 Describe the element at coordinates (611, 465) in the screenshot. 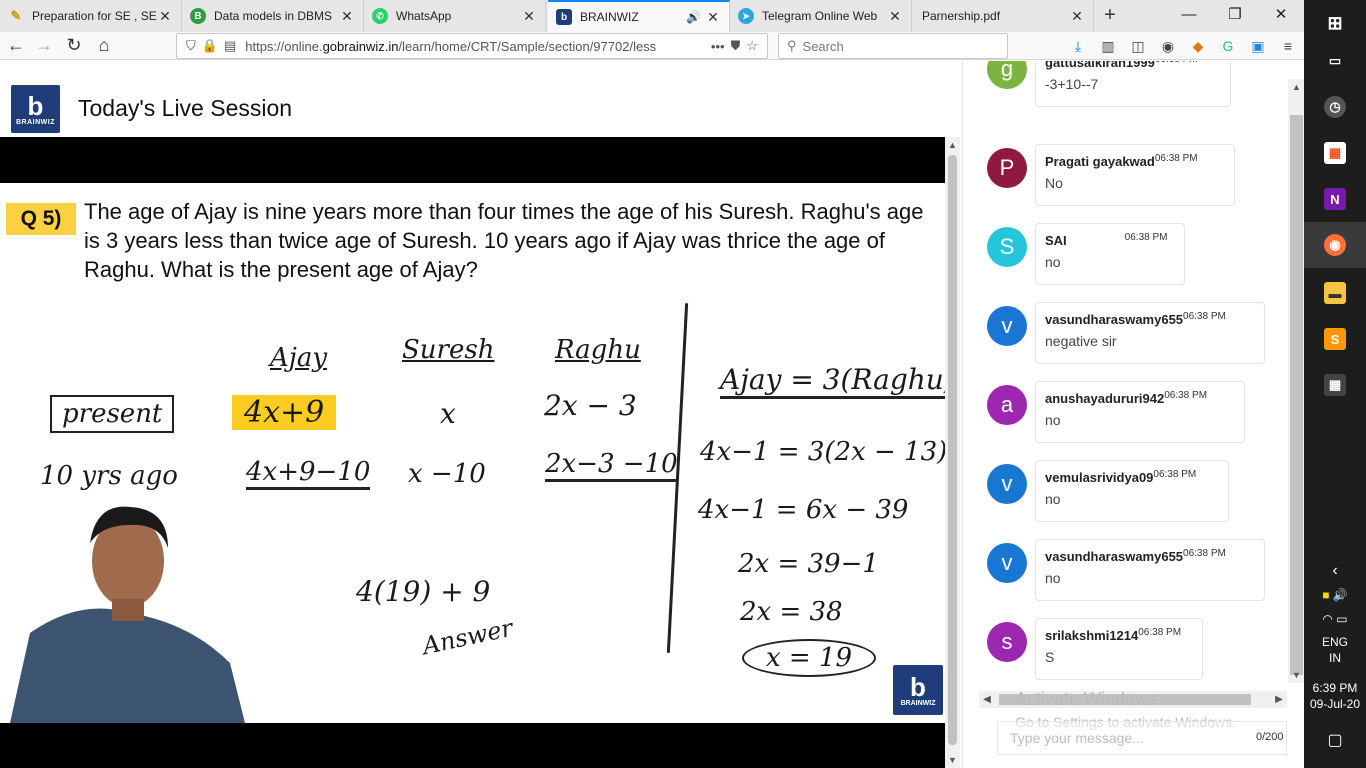

I see `past-raghu: 2x−3 −10` at that location.